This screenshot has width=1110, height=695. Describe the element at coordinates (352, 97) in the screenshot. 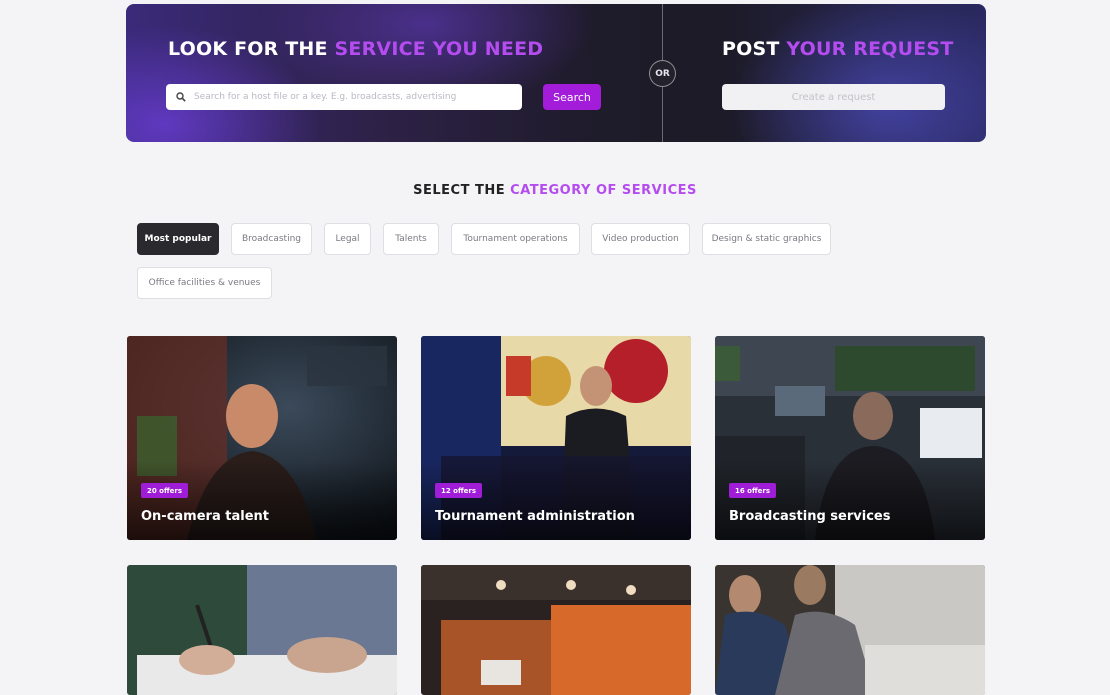

I see `search-input` at that location.